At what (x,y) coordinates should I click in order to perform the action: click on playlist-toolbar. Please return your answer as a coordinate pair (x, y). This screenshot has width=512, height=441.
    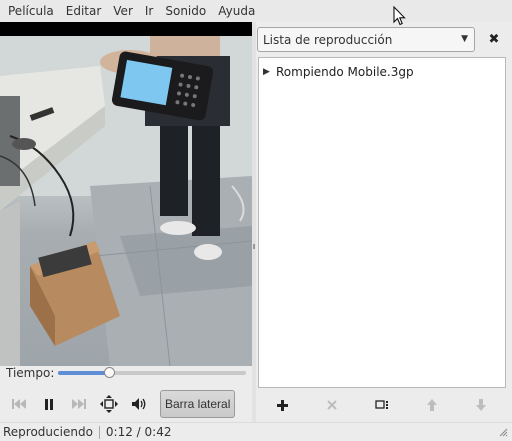
    Looking at the image, I should click on (382, 405).